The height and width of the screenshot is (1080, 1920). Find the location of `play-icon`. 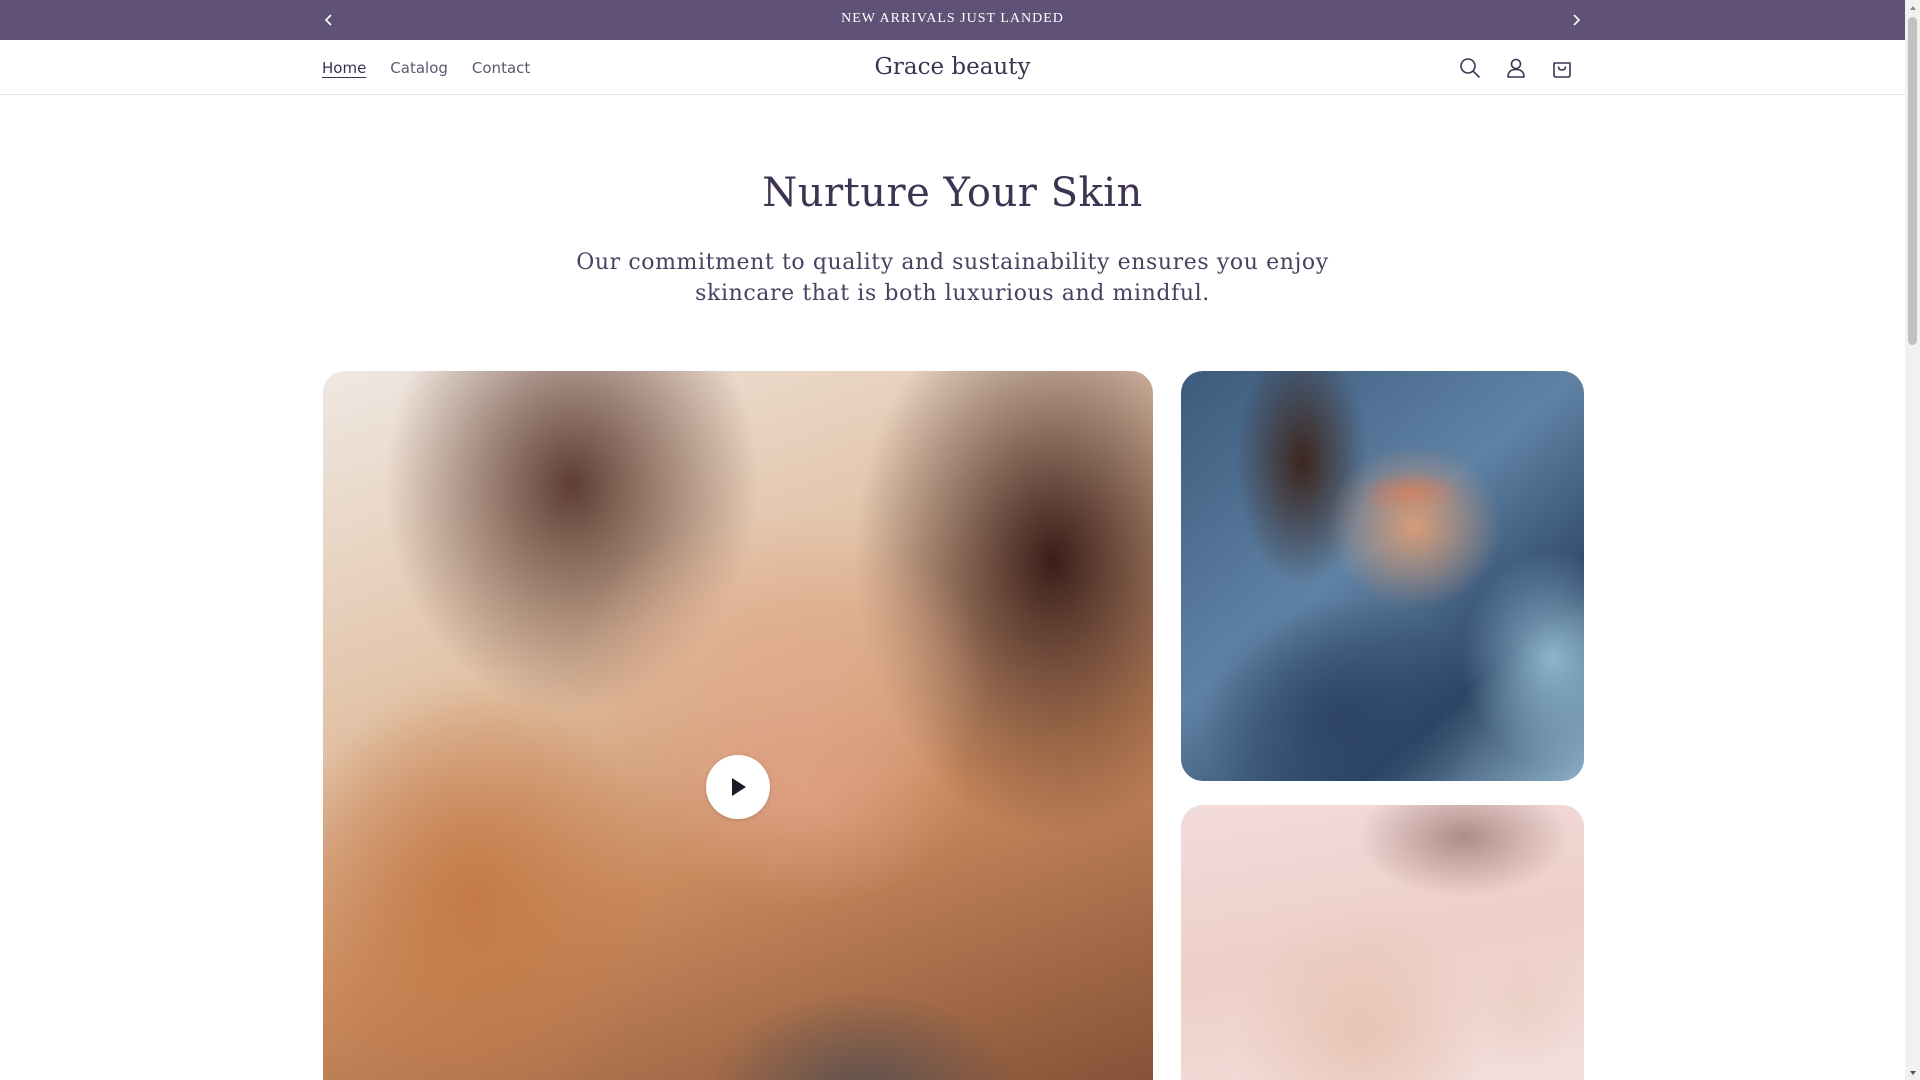

play-icon is located at coordinates (739, 787).